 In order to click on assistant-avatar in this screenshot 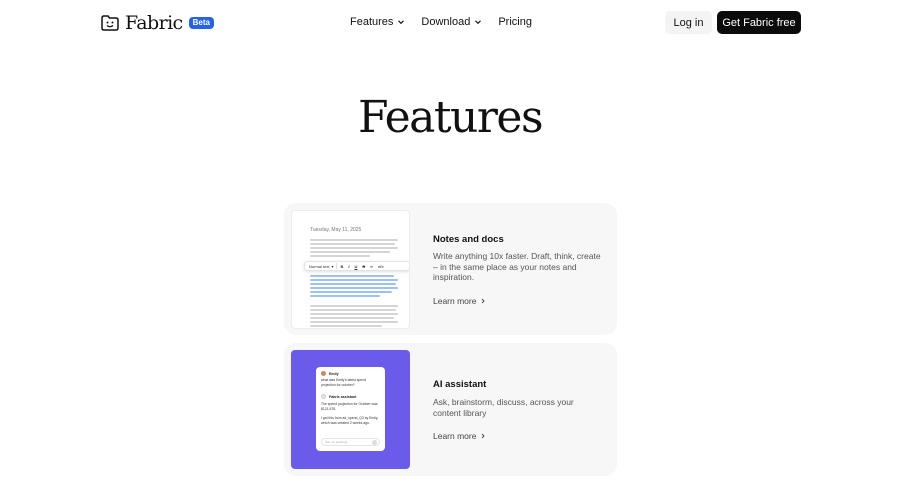, I will do `click(323, 396)`.